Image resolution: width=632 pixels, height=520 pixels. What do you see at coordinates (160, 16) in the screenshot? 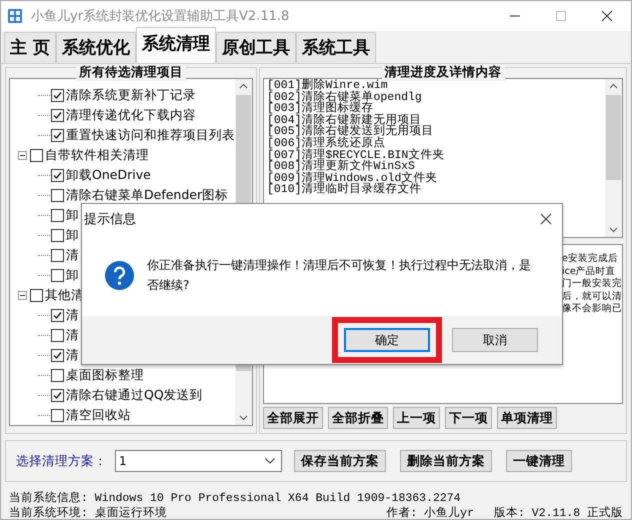
I see `window-title: 小鱼儿yr系统封装优化设置辅助工具V2.11.8` at bounding box center [160, 16].